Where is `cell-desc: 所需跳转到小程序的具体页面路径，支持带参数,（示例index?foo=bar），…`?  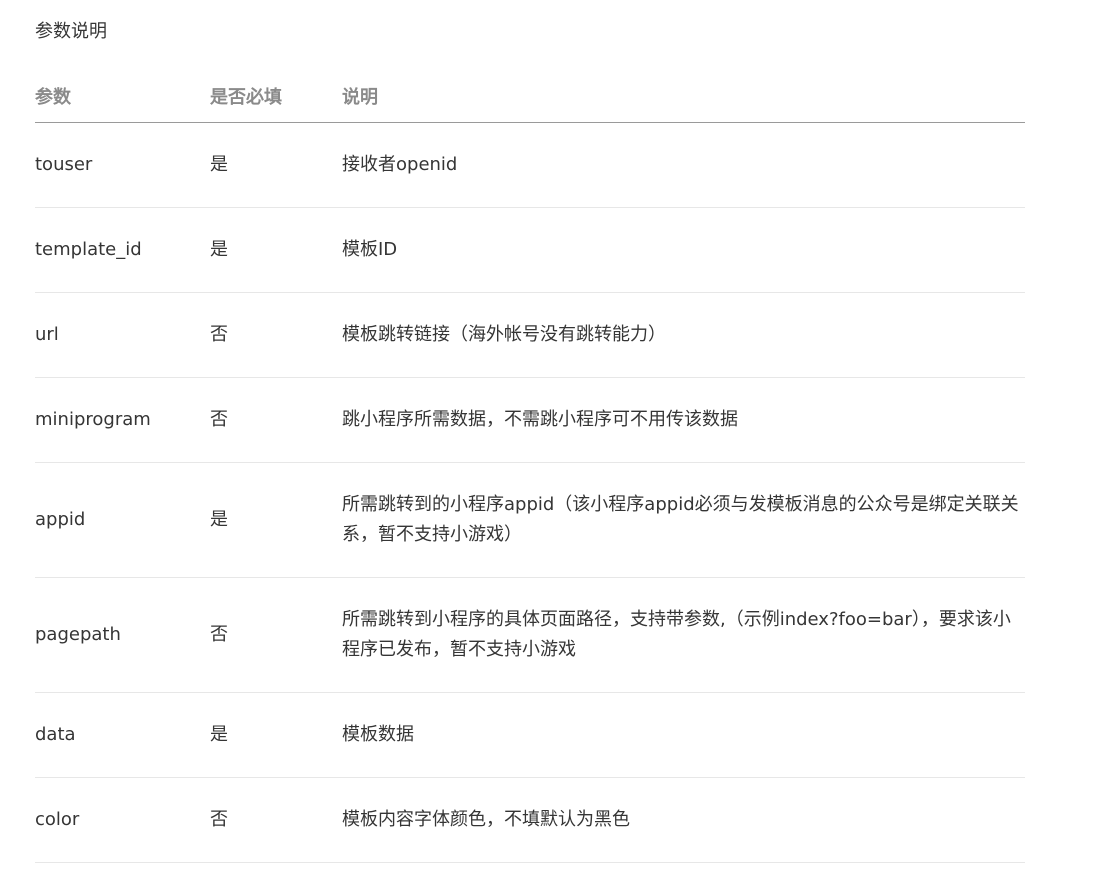
cell-desc: 所需跳转到小程序的具体页面路径，支持带参数,（示例index?foo=bar），… is located at coordinates (676, 634).